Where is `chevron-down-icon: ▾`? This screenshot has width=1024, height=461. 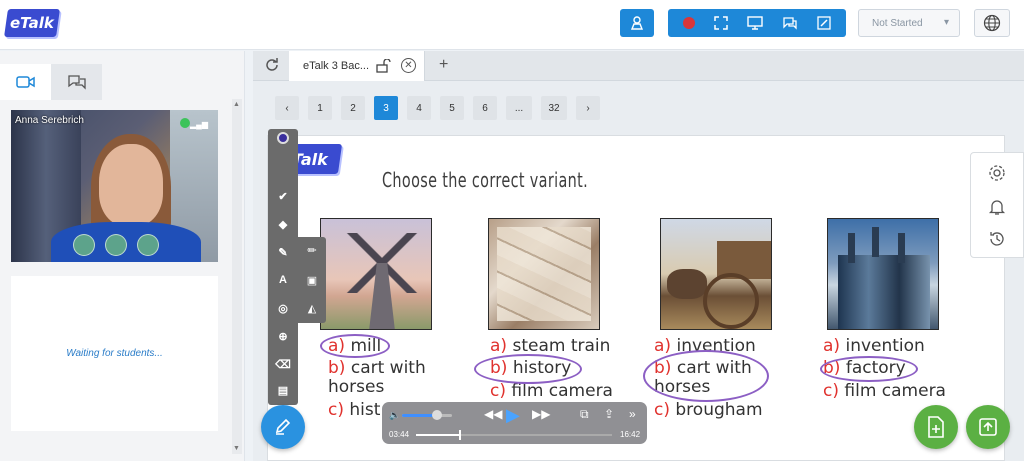
chevron-down-icon: ▾ is located at coordinates (946, 22).